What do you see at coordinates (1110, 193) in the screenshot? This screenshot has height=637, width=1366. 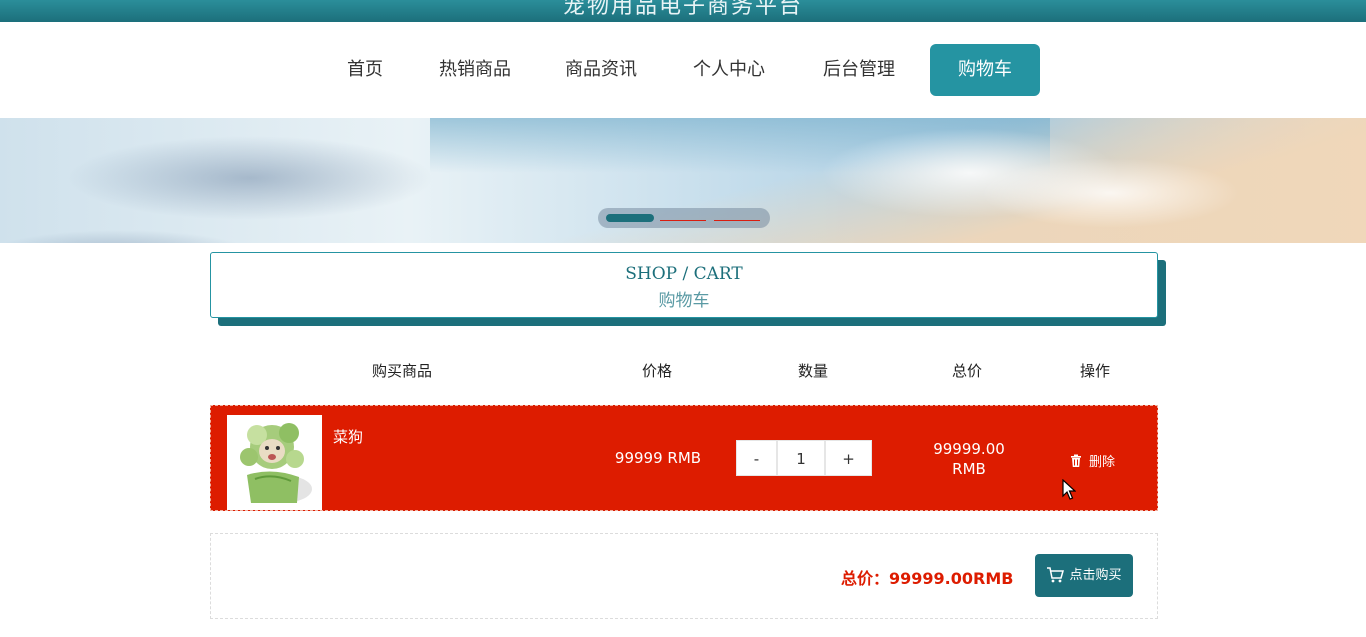 I see `banner-image-foam` at bounding box center [1110, 193].